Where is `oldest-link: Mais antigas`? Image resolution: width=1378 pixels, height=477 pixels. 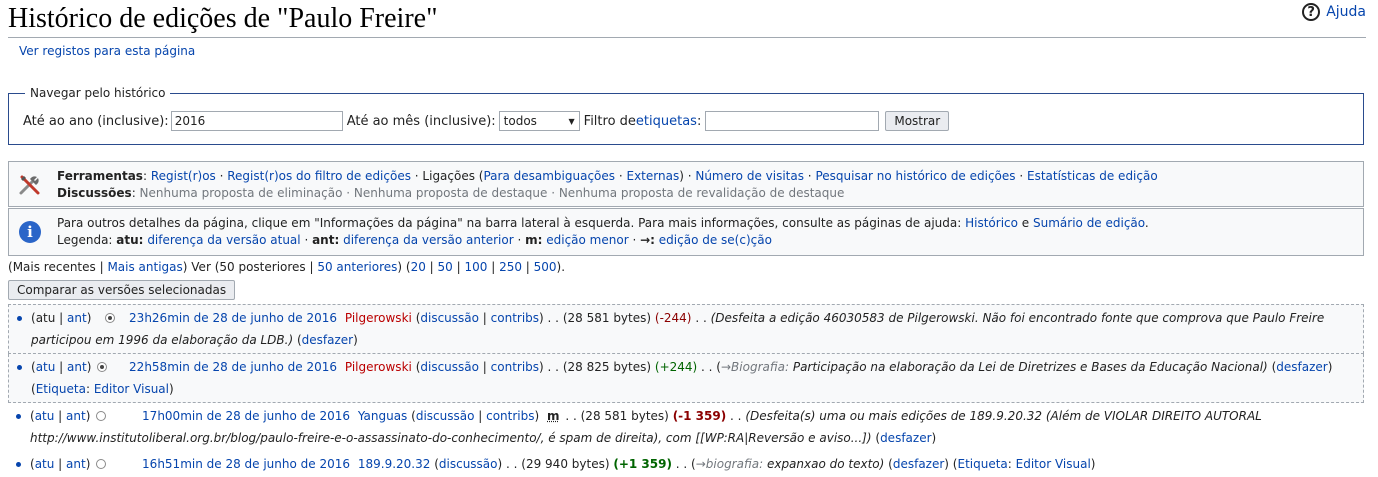 oldest-link: Mais antigas is located at coordinates (144, 267).